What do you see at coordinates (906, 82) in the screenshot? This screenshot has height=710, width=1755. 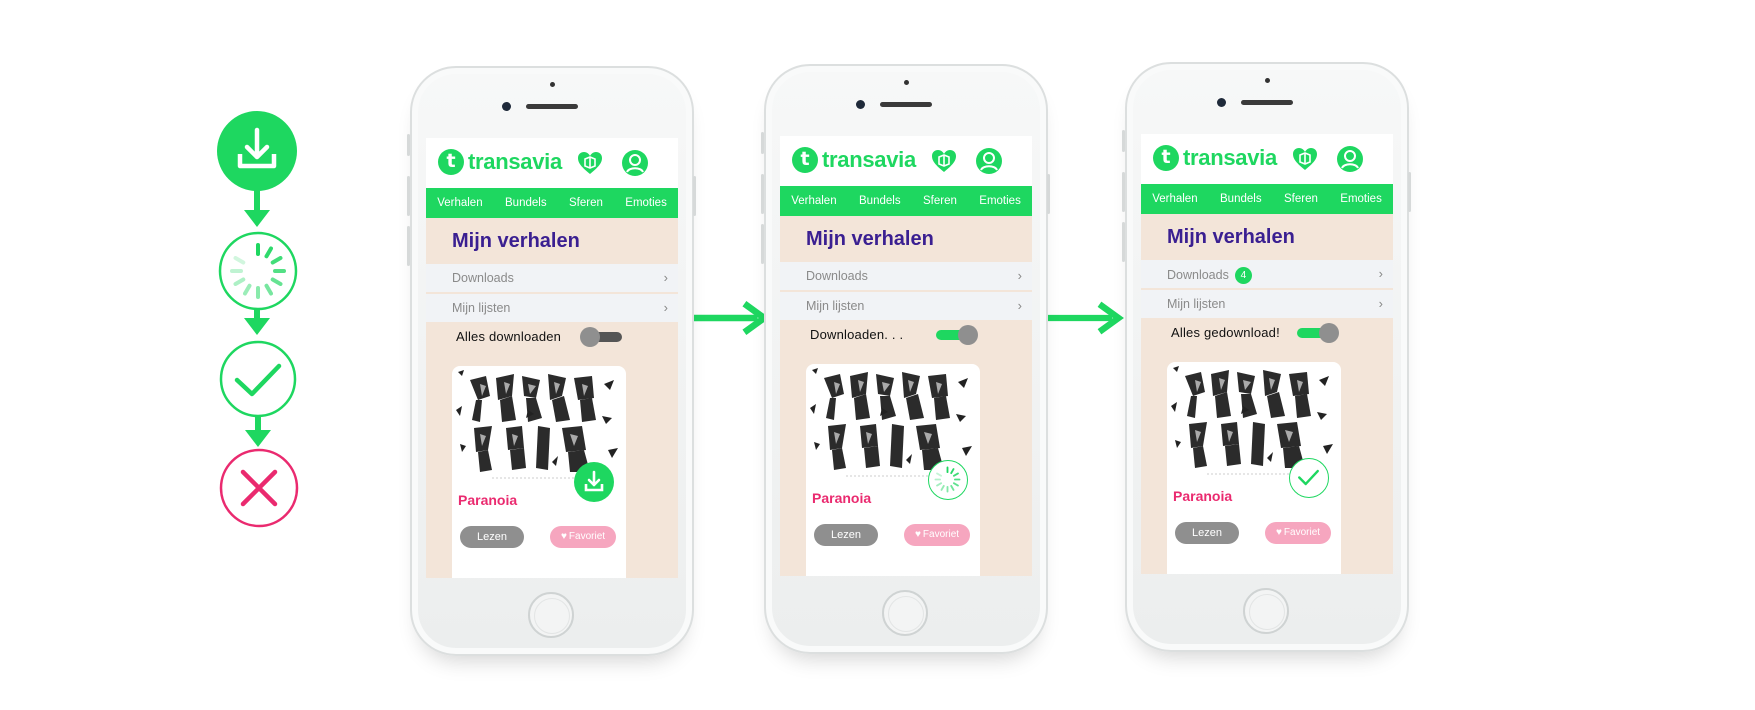 I see `proximity-sensor` at bounding box center [906, 82].